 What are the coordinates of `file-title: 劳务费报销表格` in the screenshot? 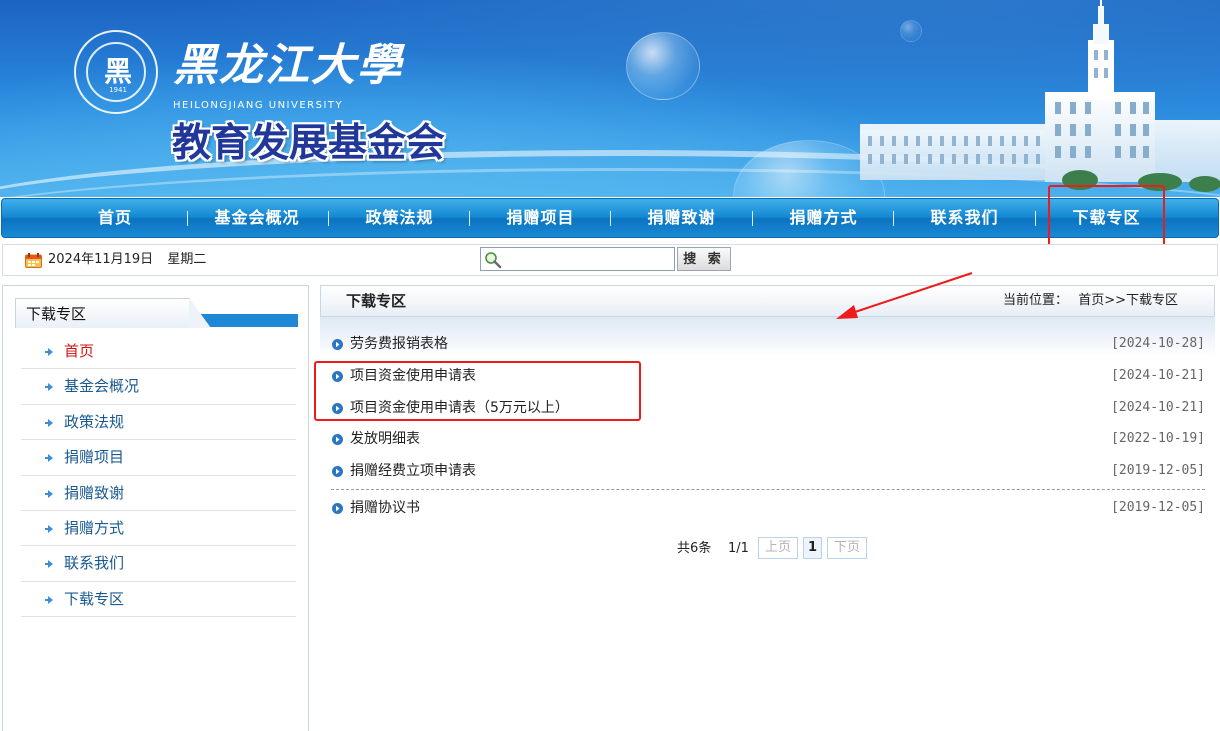 It's located at (399, 344).